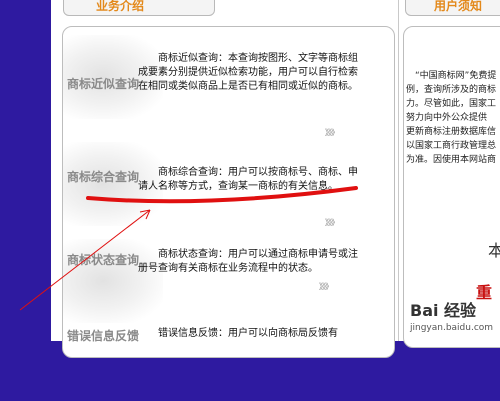 The width and height of the screenshot is (500, 401). I want to click on red-underline, so click(222, 195).